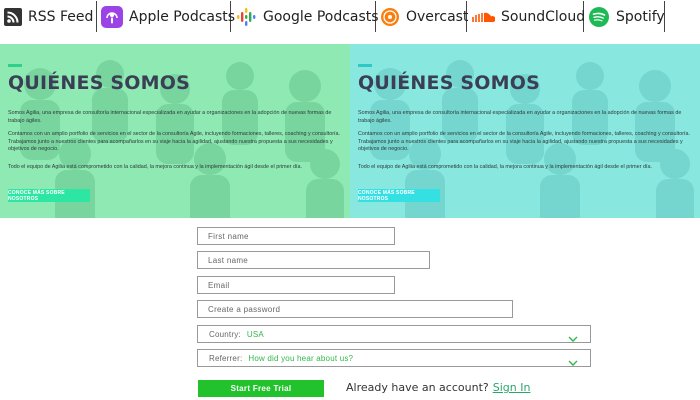 Image resolution: width=700 pixels, height=400 pixels. What do you see at coordinates (219, 285) in the screenshot?
I see `email-placeholder: Email` at bounding box center [219, 285].